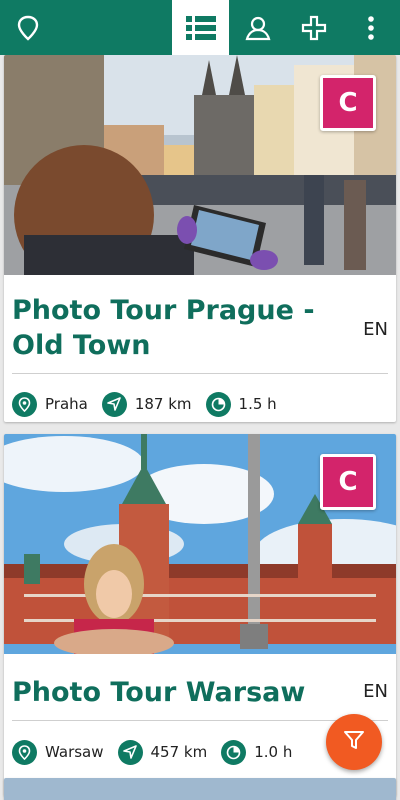  I want to click on duration-stat: 1.0 h, so click(257, 752).